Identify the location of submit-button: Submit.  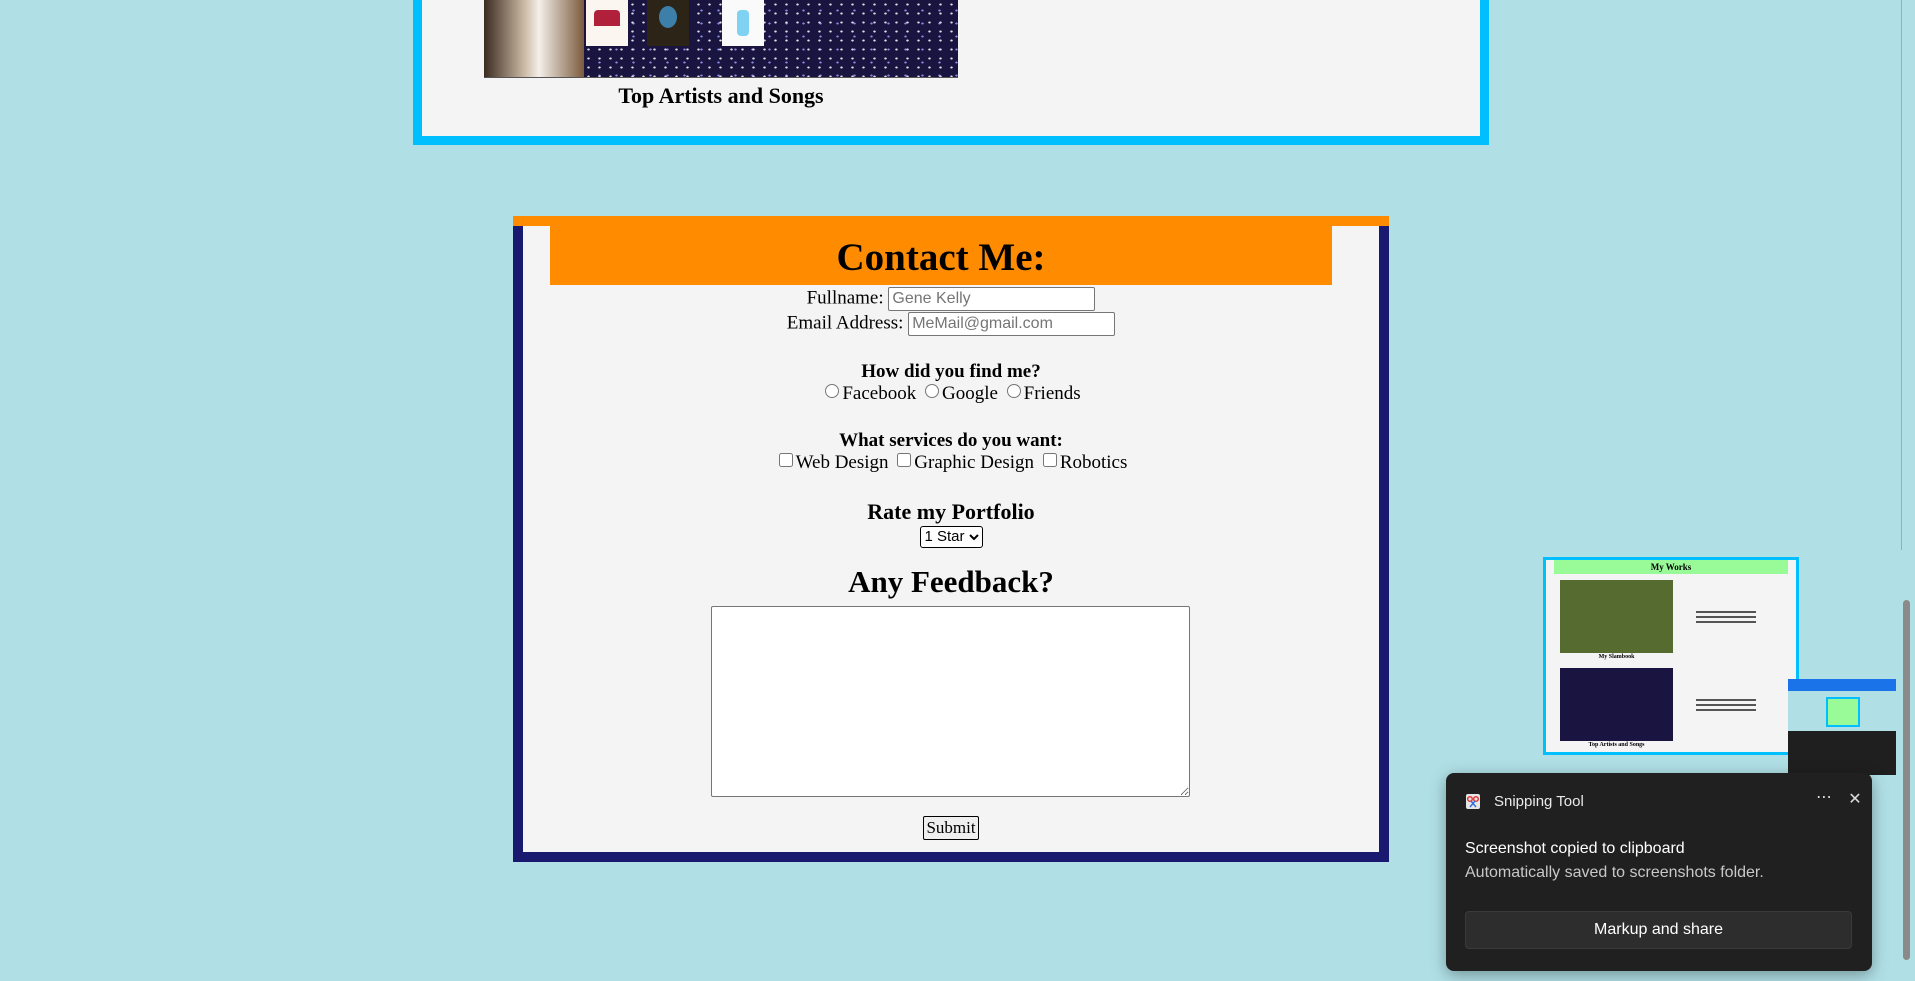
(951, 828).